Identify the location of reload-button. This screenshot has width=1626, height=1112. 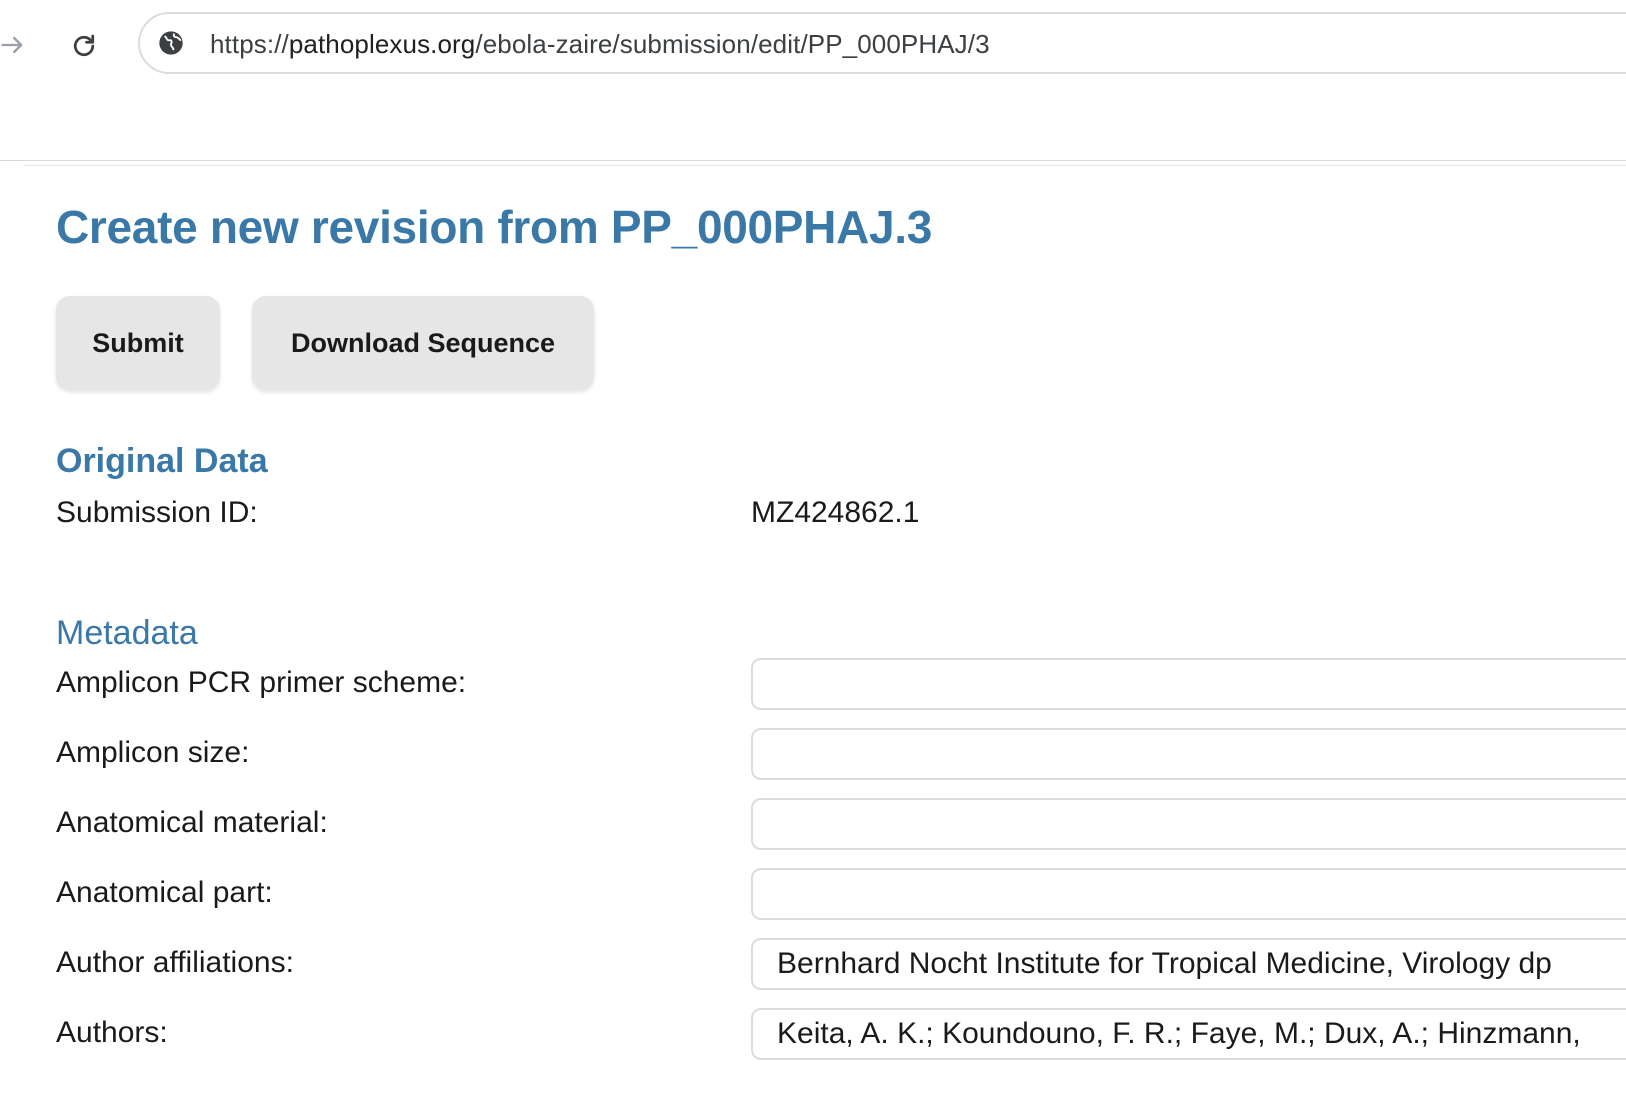
(84, 46).